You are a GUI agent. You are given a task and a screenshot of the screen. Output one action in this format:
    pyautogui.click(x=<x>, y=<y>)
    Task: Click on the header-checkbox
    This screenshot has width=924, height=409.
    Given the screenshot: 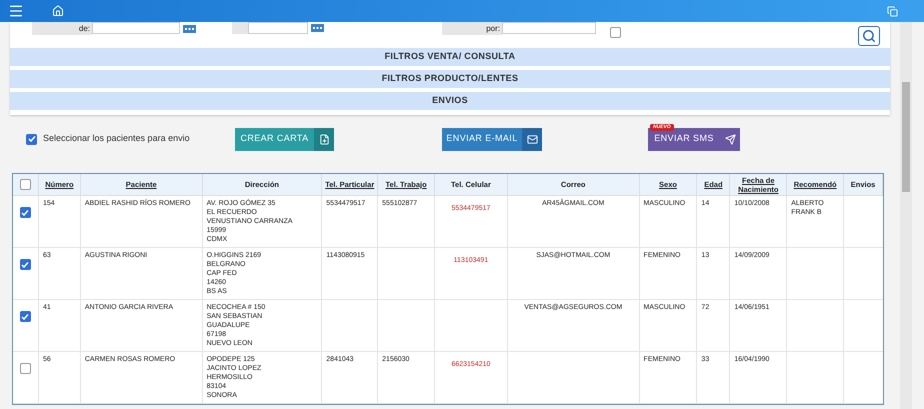 What is the action you would take?
    pyautogui.click(x=25, y=184)
    